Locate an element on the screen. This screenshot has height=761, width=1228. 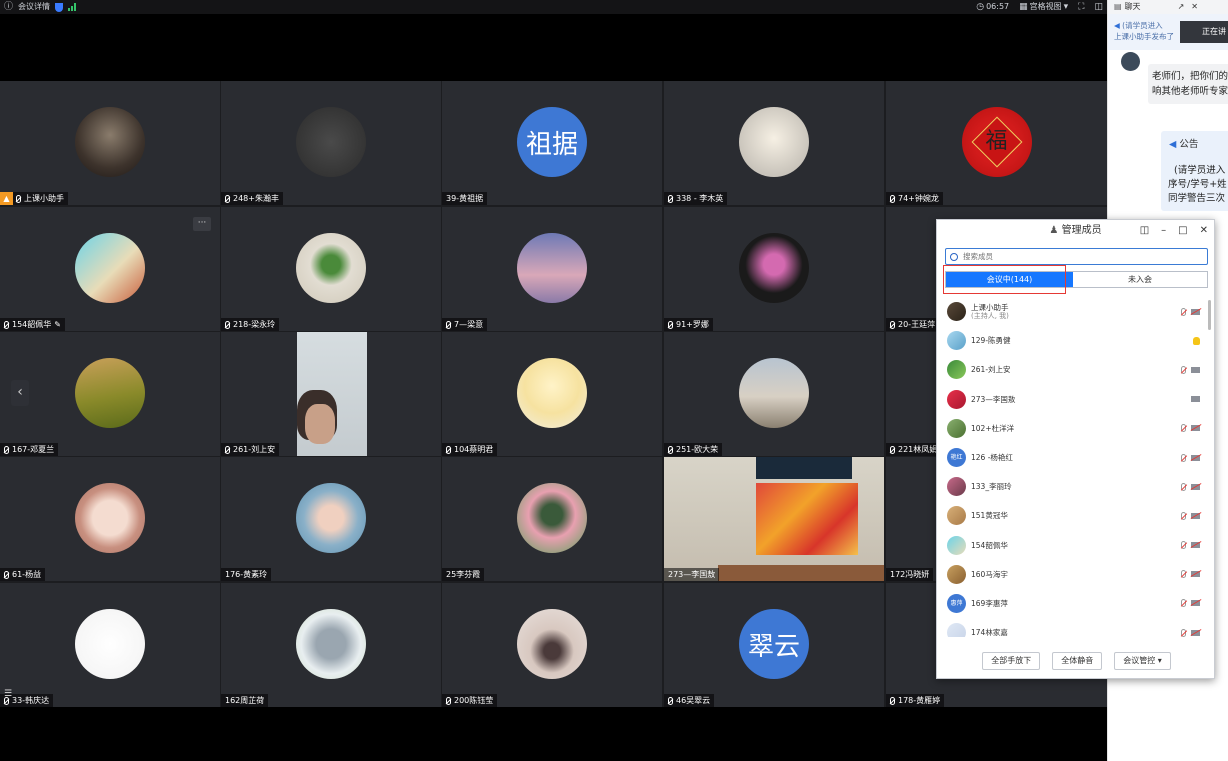
participant-tile: 25李芬霞 is located at coordinates (552, 519).